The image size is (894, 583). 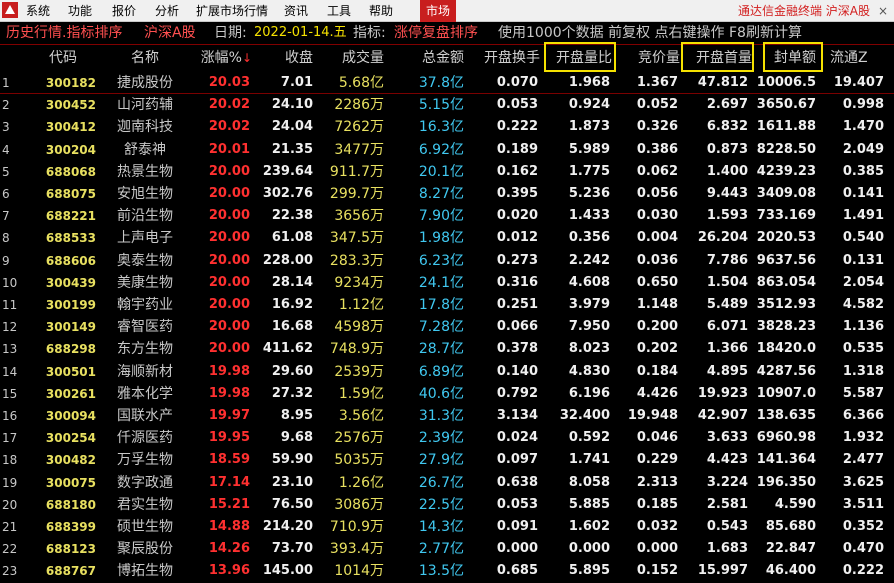 I want to click on open-turnover: 3.134, so click(x=517, y=415).